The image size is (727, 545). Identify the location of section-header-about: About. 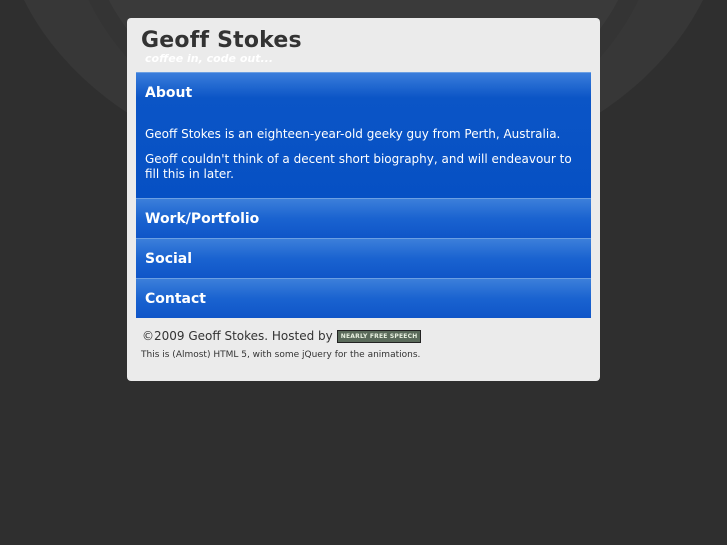
(363, 92).